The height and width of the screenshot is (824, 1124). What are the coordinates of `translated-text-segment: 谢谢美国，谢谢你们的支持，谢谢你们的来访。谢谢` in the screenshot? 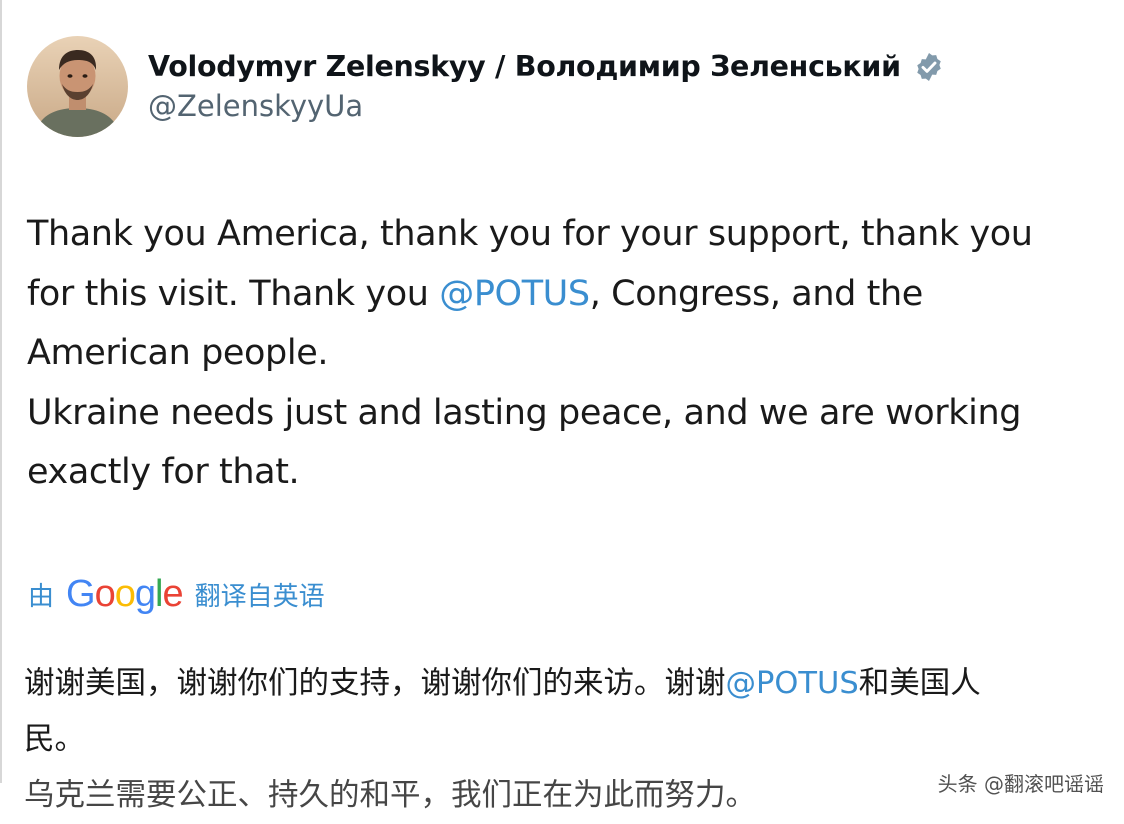 It's located at (375, 683).